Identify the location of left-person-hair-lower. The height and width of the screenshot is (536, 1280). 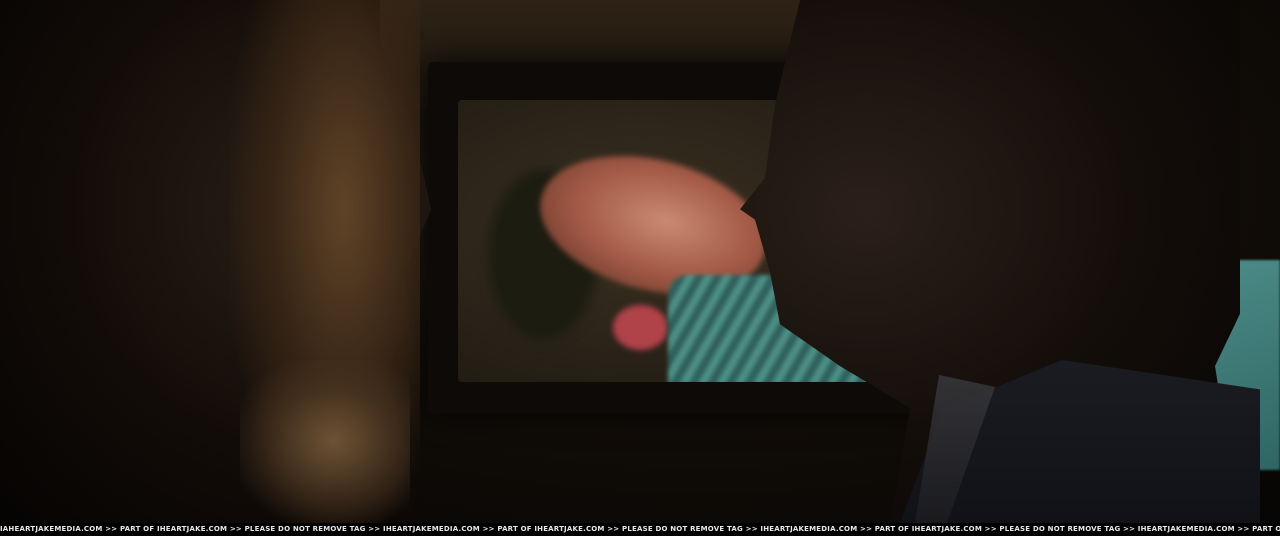
(325, 441).